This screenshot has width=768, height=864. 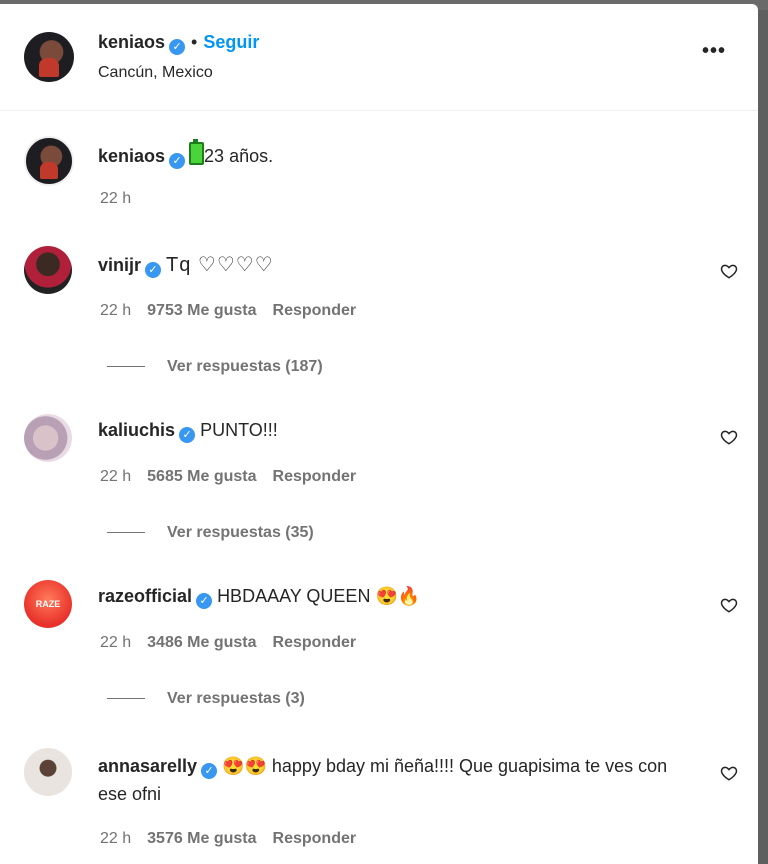 What do you see at coordinates (379, 57) in the screenshot?
I see `post-header: keniaos ✓ • Seguir Cancún, Mexico •••` at bounding box center [379, 57].